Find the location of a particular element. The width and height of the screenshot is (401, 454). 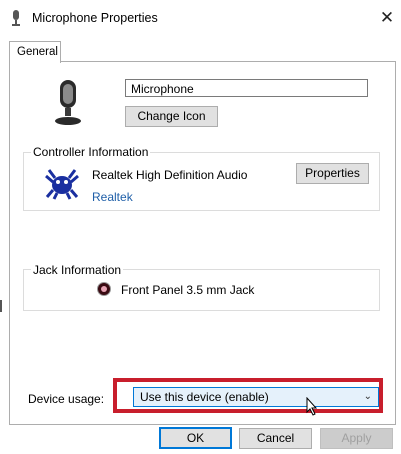

highlight-box is located at coordinates (248, 395).